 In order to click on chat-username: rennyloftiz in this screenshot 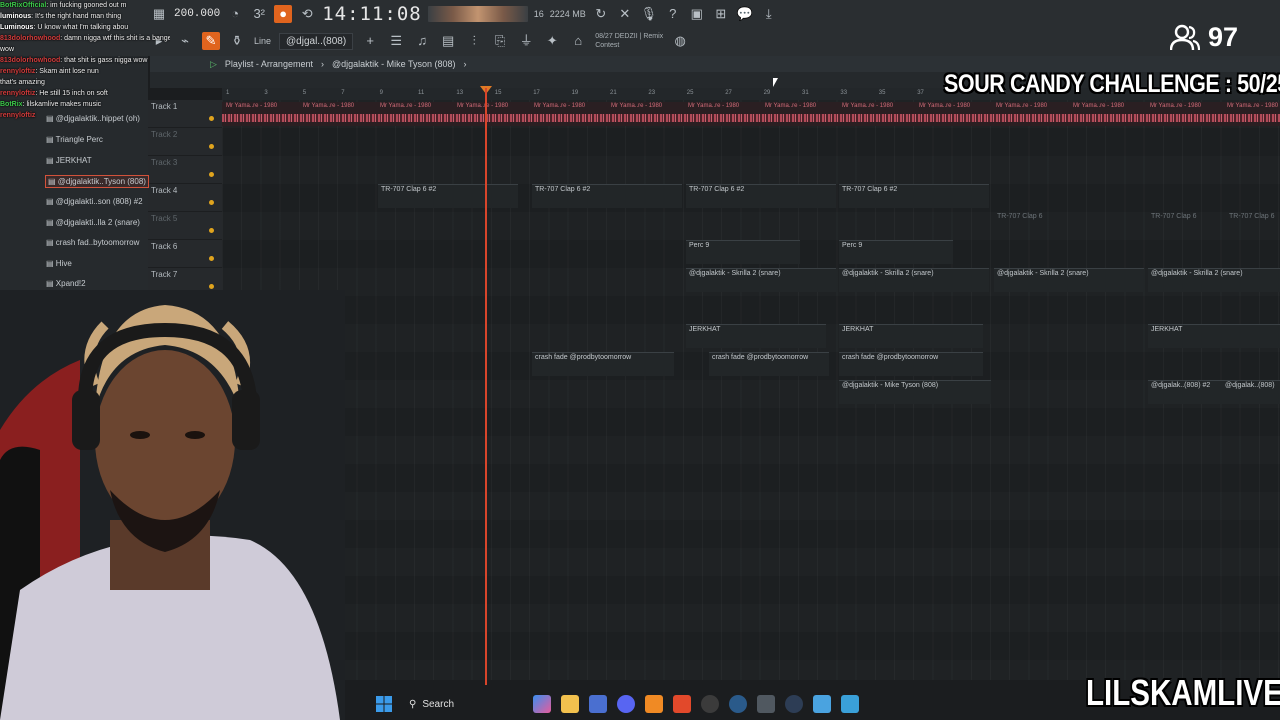, I will do `click(18, 93)`.